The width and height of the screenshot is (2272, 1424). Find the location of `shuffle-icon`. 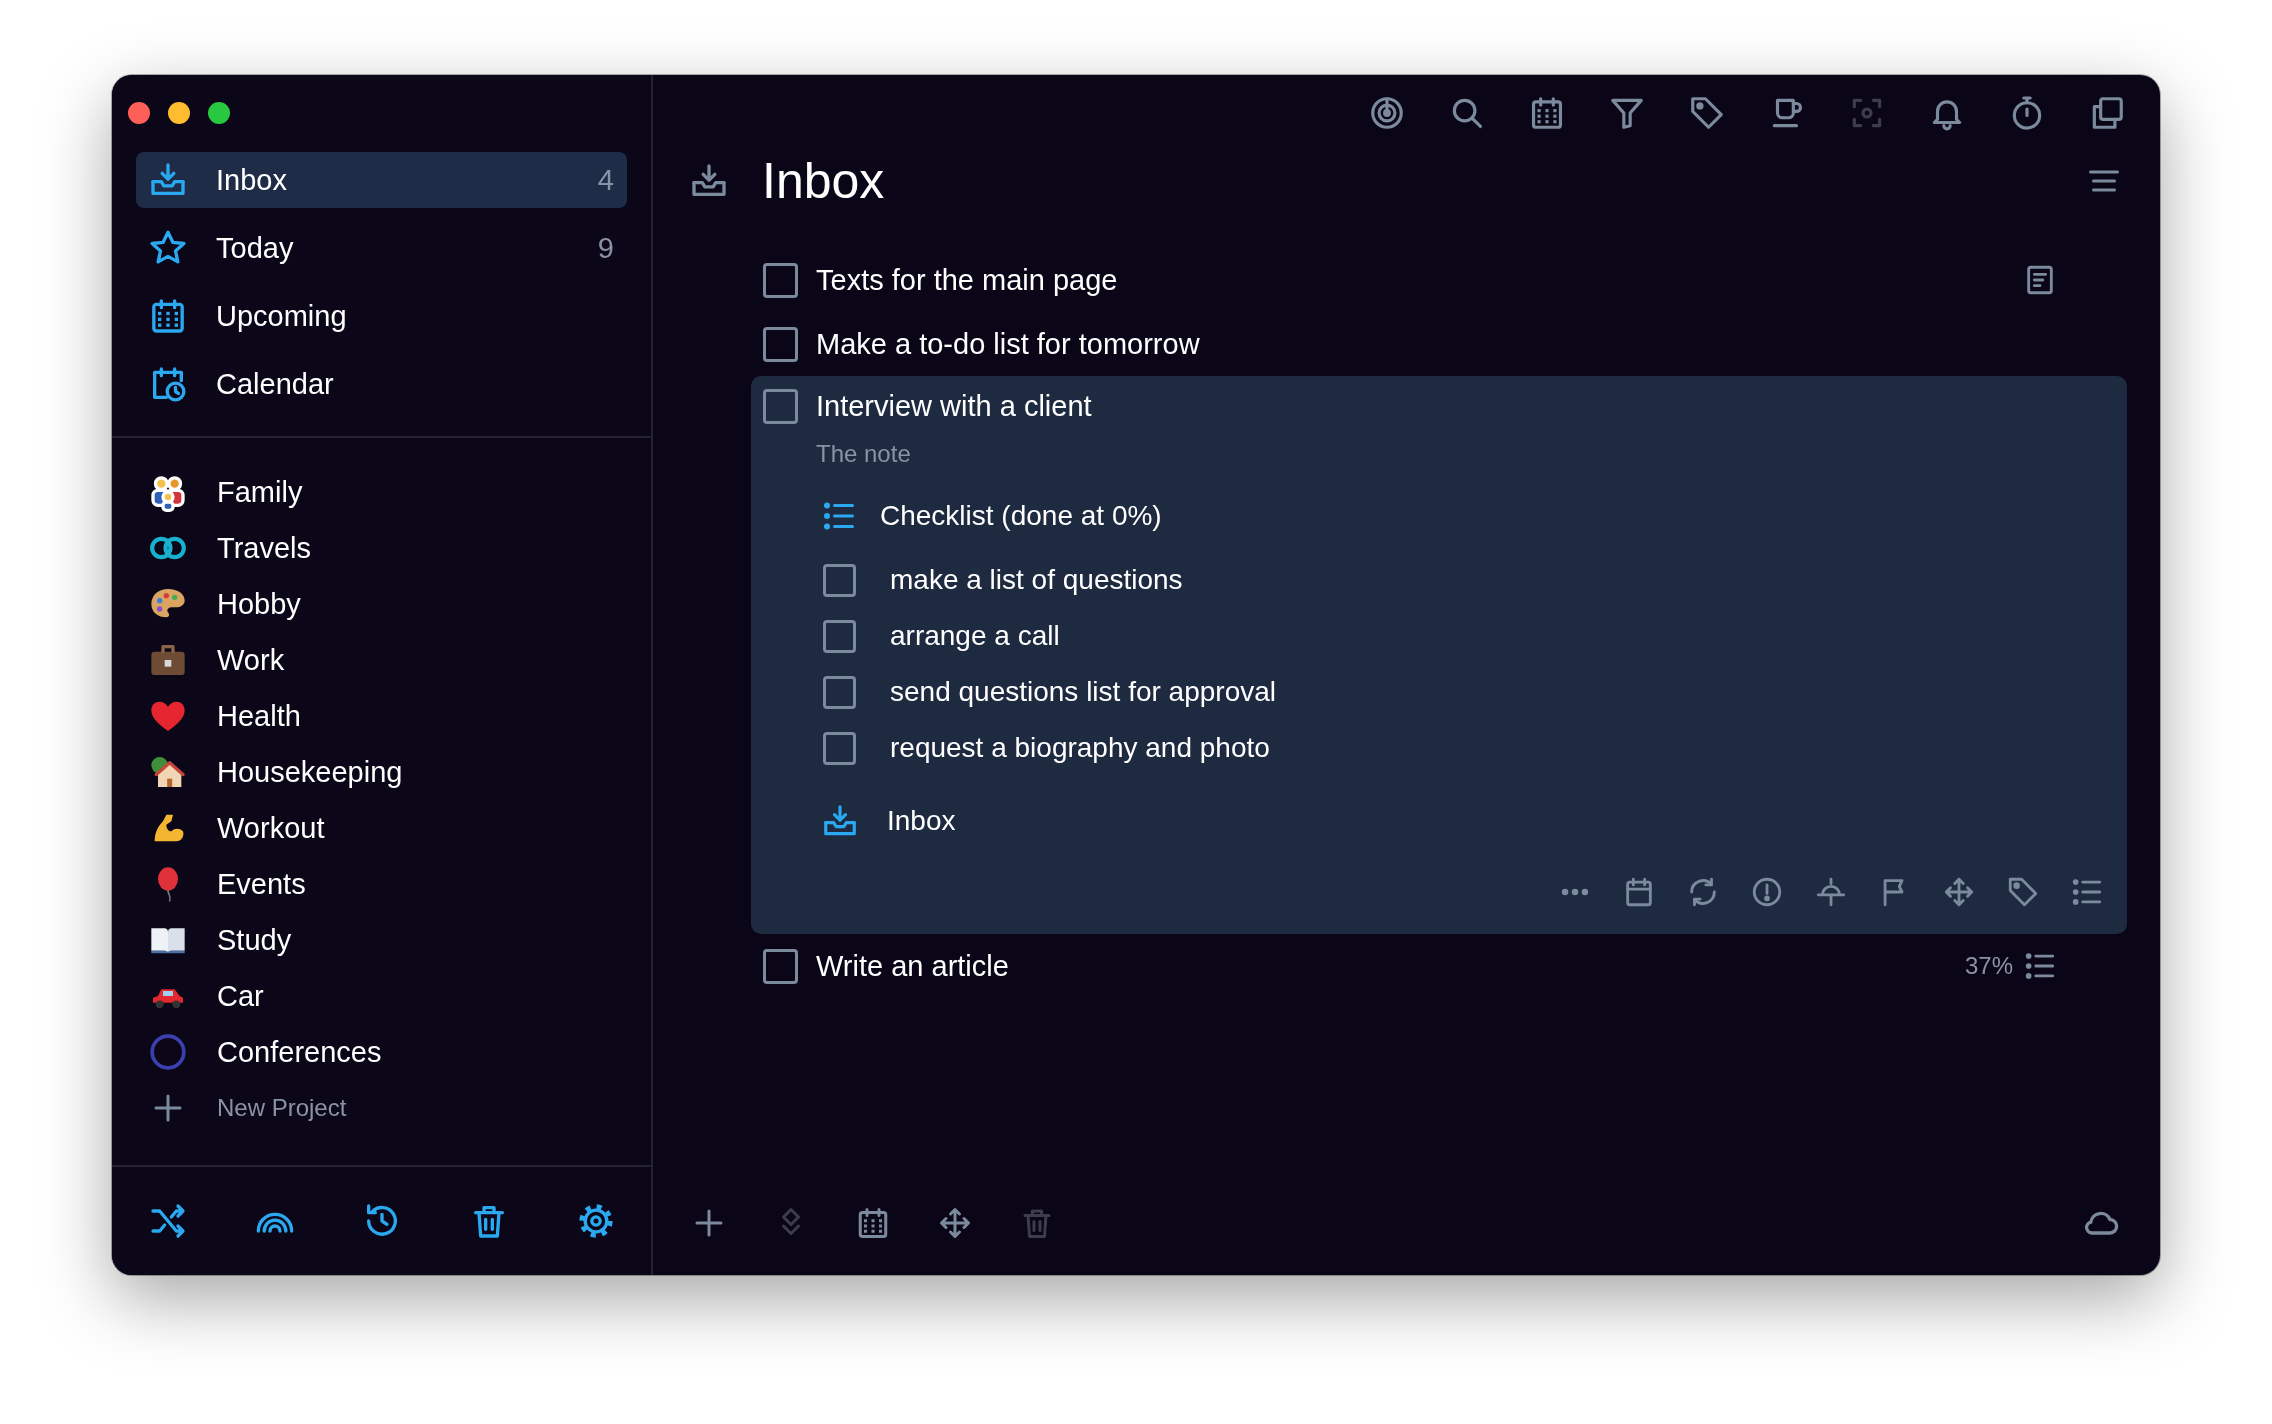

shuffle-icon is located at coordinates (168, 1221).